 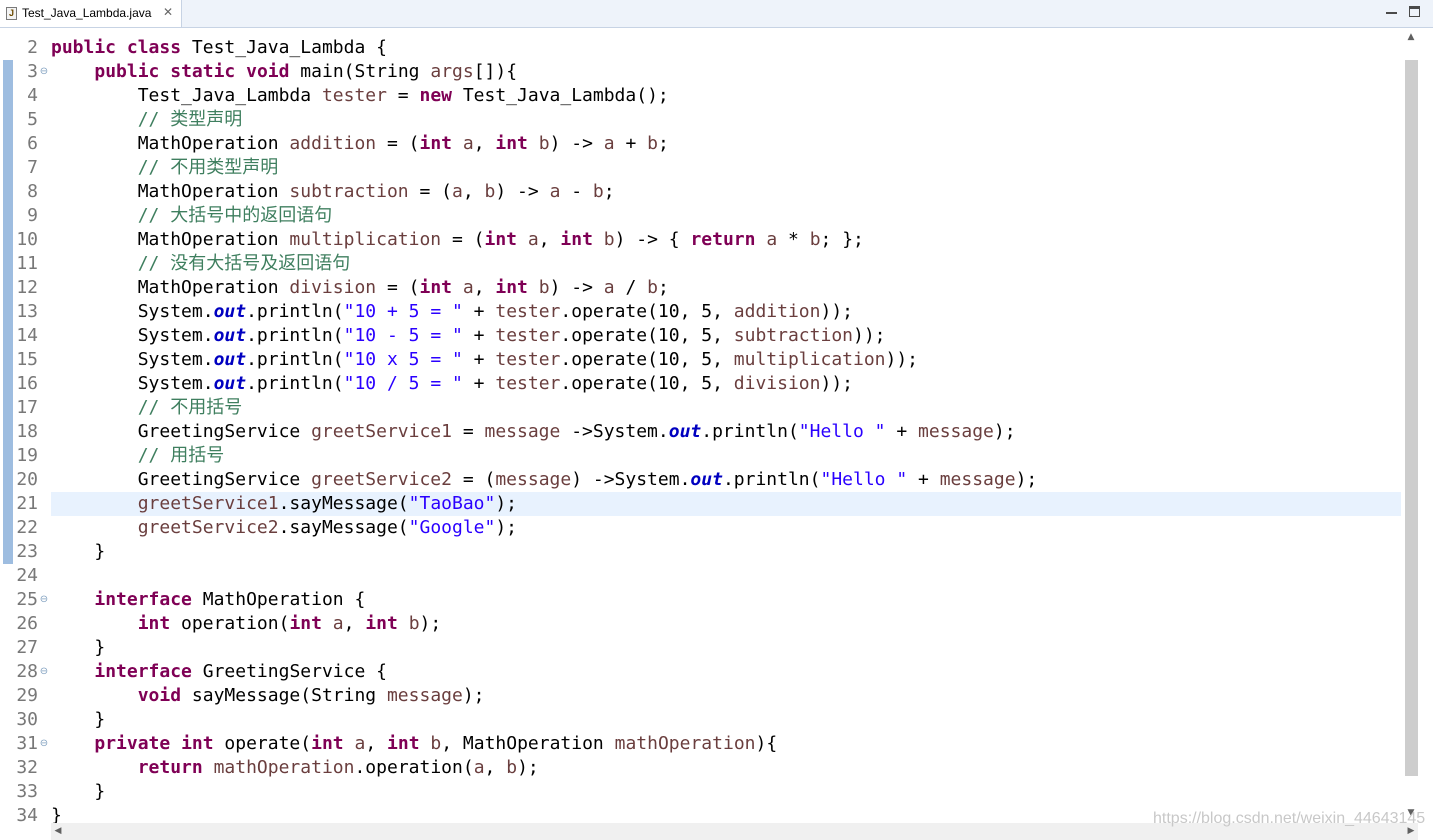 What do you see at coordinates (147, 408) in the screenshot?
I see `code-line: // 不用括号` at bounding box center [147, 408].